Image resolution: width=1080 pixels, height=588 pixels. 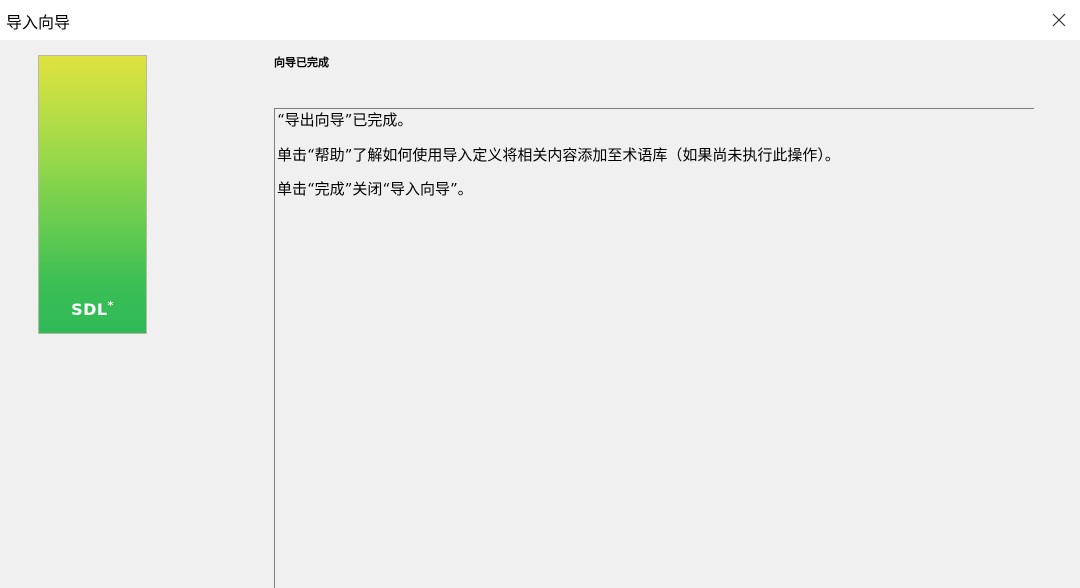 I want to click on close-icon, so click(x=1059, y=20).